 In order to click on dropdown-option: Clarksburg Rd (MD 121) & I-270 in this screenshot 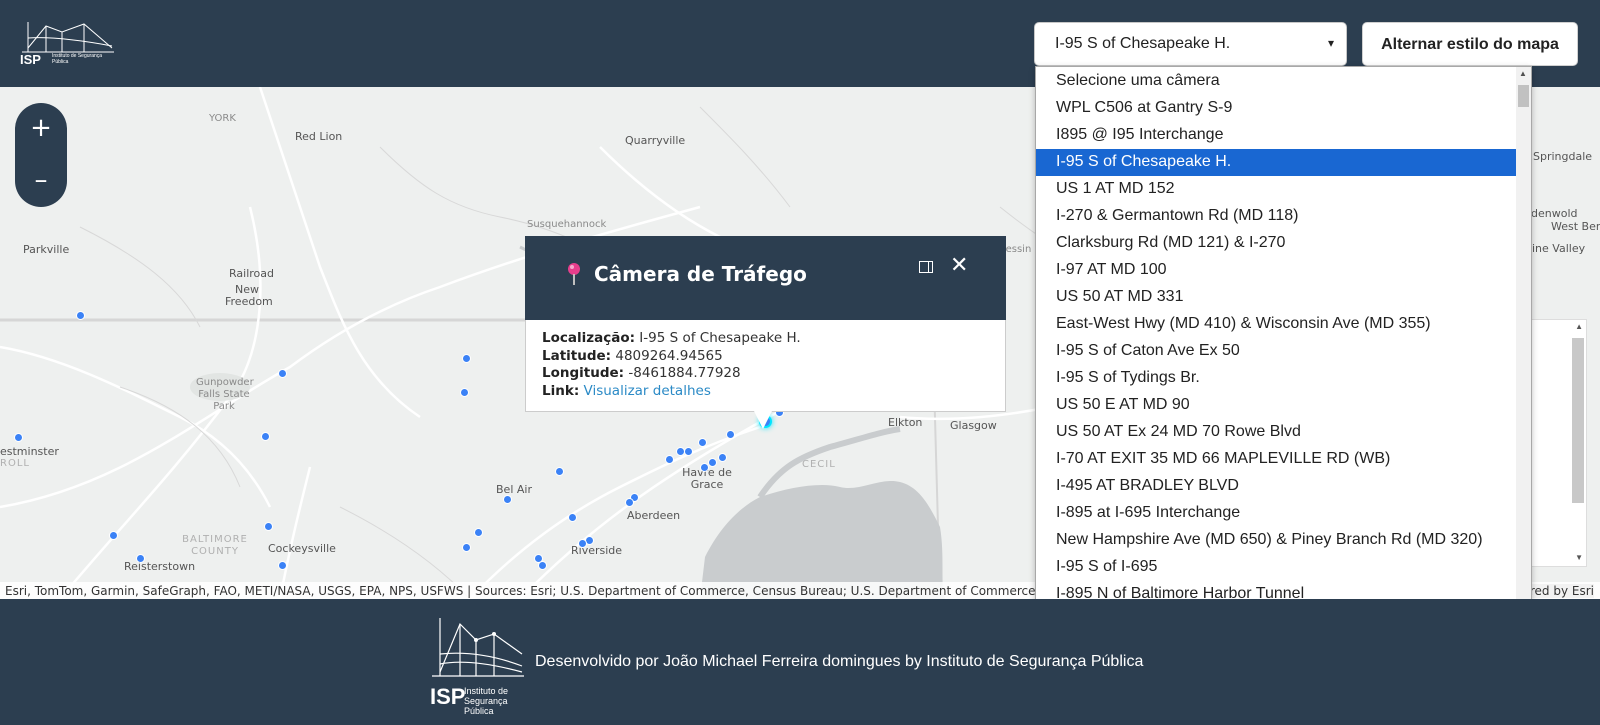, I will do `click(1276, 243)`.